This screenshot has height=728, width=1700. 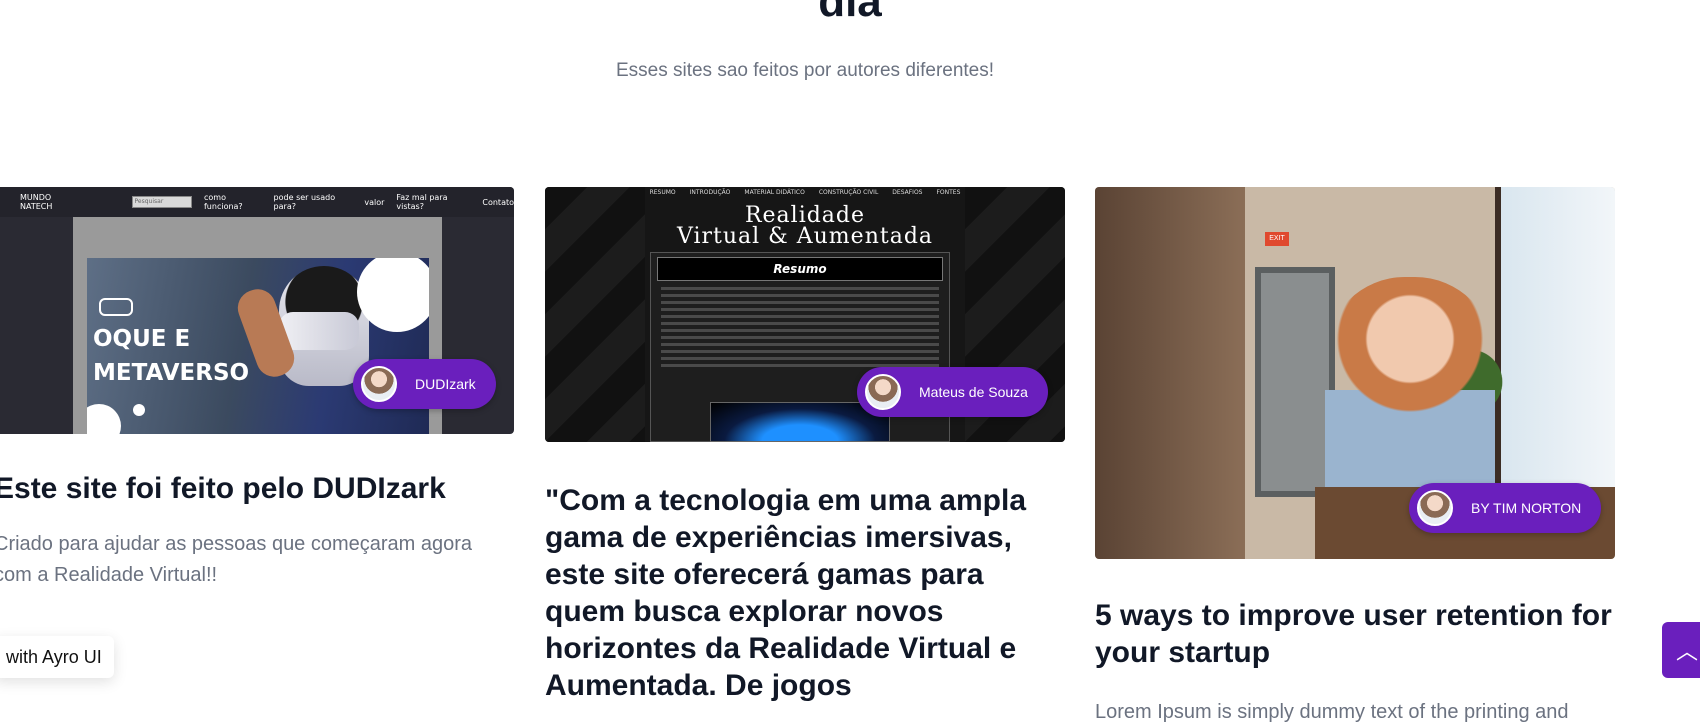 What do you see at coordinates (1170, 373) in the screenshot?
I see `photo-wall` at bounding box center [1170, 373].